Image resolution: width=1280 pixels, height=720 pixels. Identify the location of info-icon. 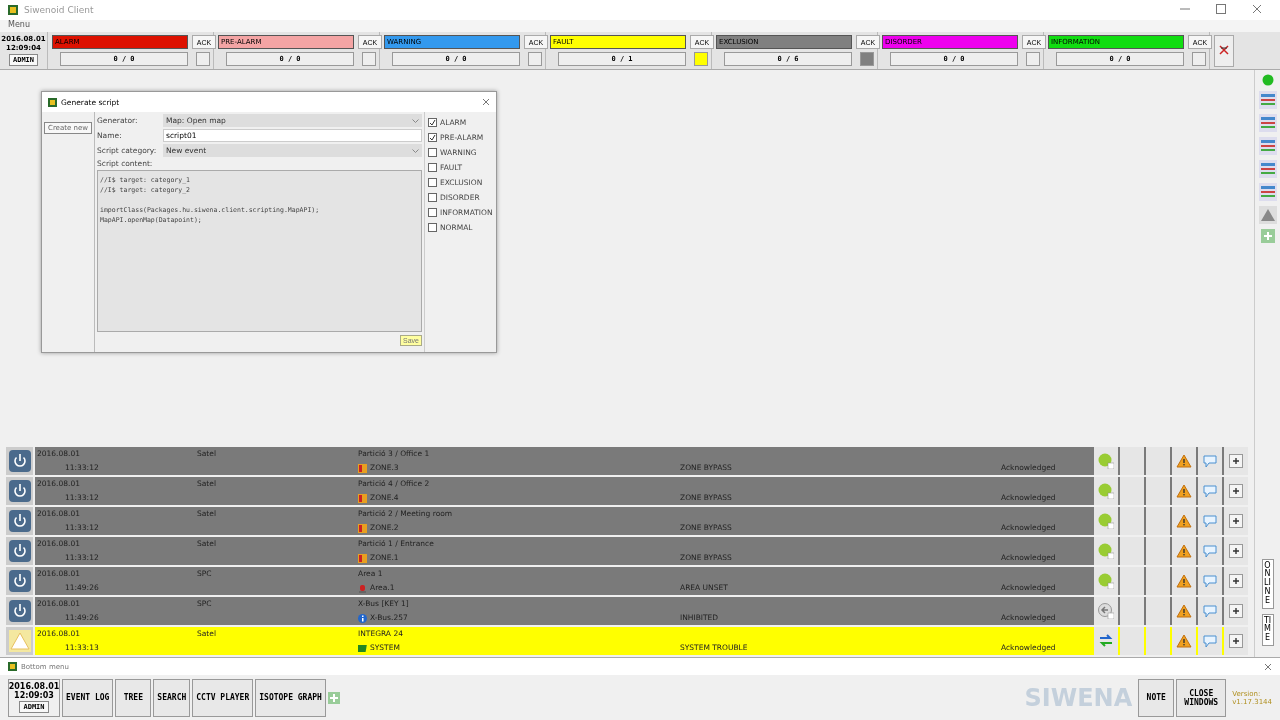
(362, 618).